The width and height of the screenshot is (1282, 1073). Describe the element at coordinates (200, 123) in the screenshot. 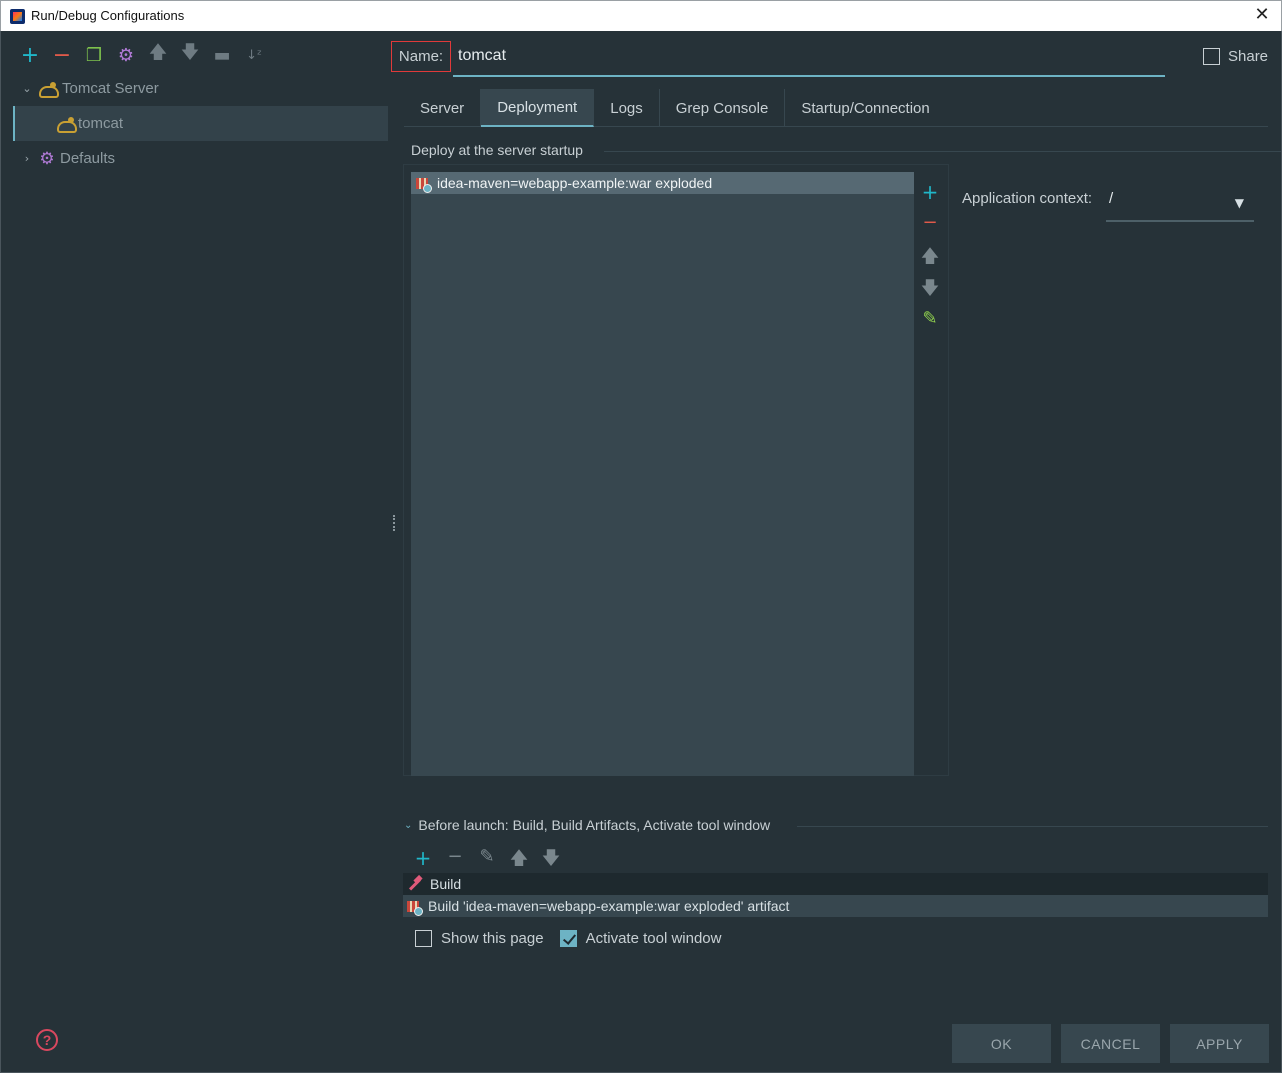

I see `tree-item-tomcat: tomcat` at that location.